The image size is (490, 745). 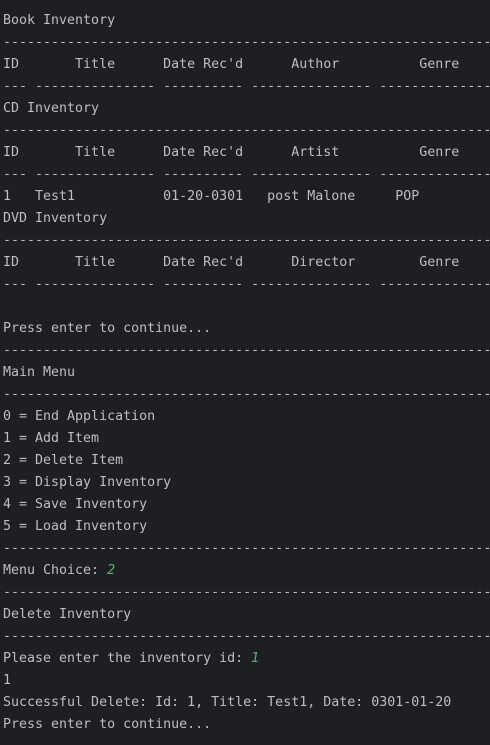 I want to click on console-line-text: Menu Choice:, so click(x=55, y=570).